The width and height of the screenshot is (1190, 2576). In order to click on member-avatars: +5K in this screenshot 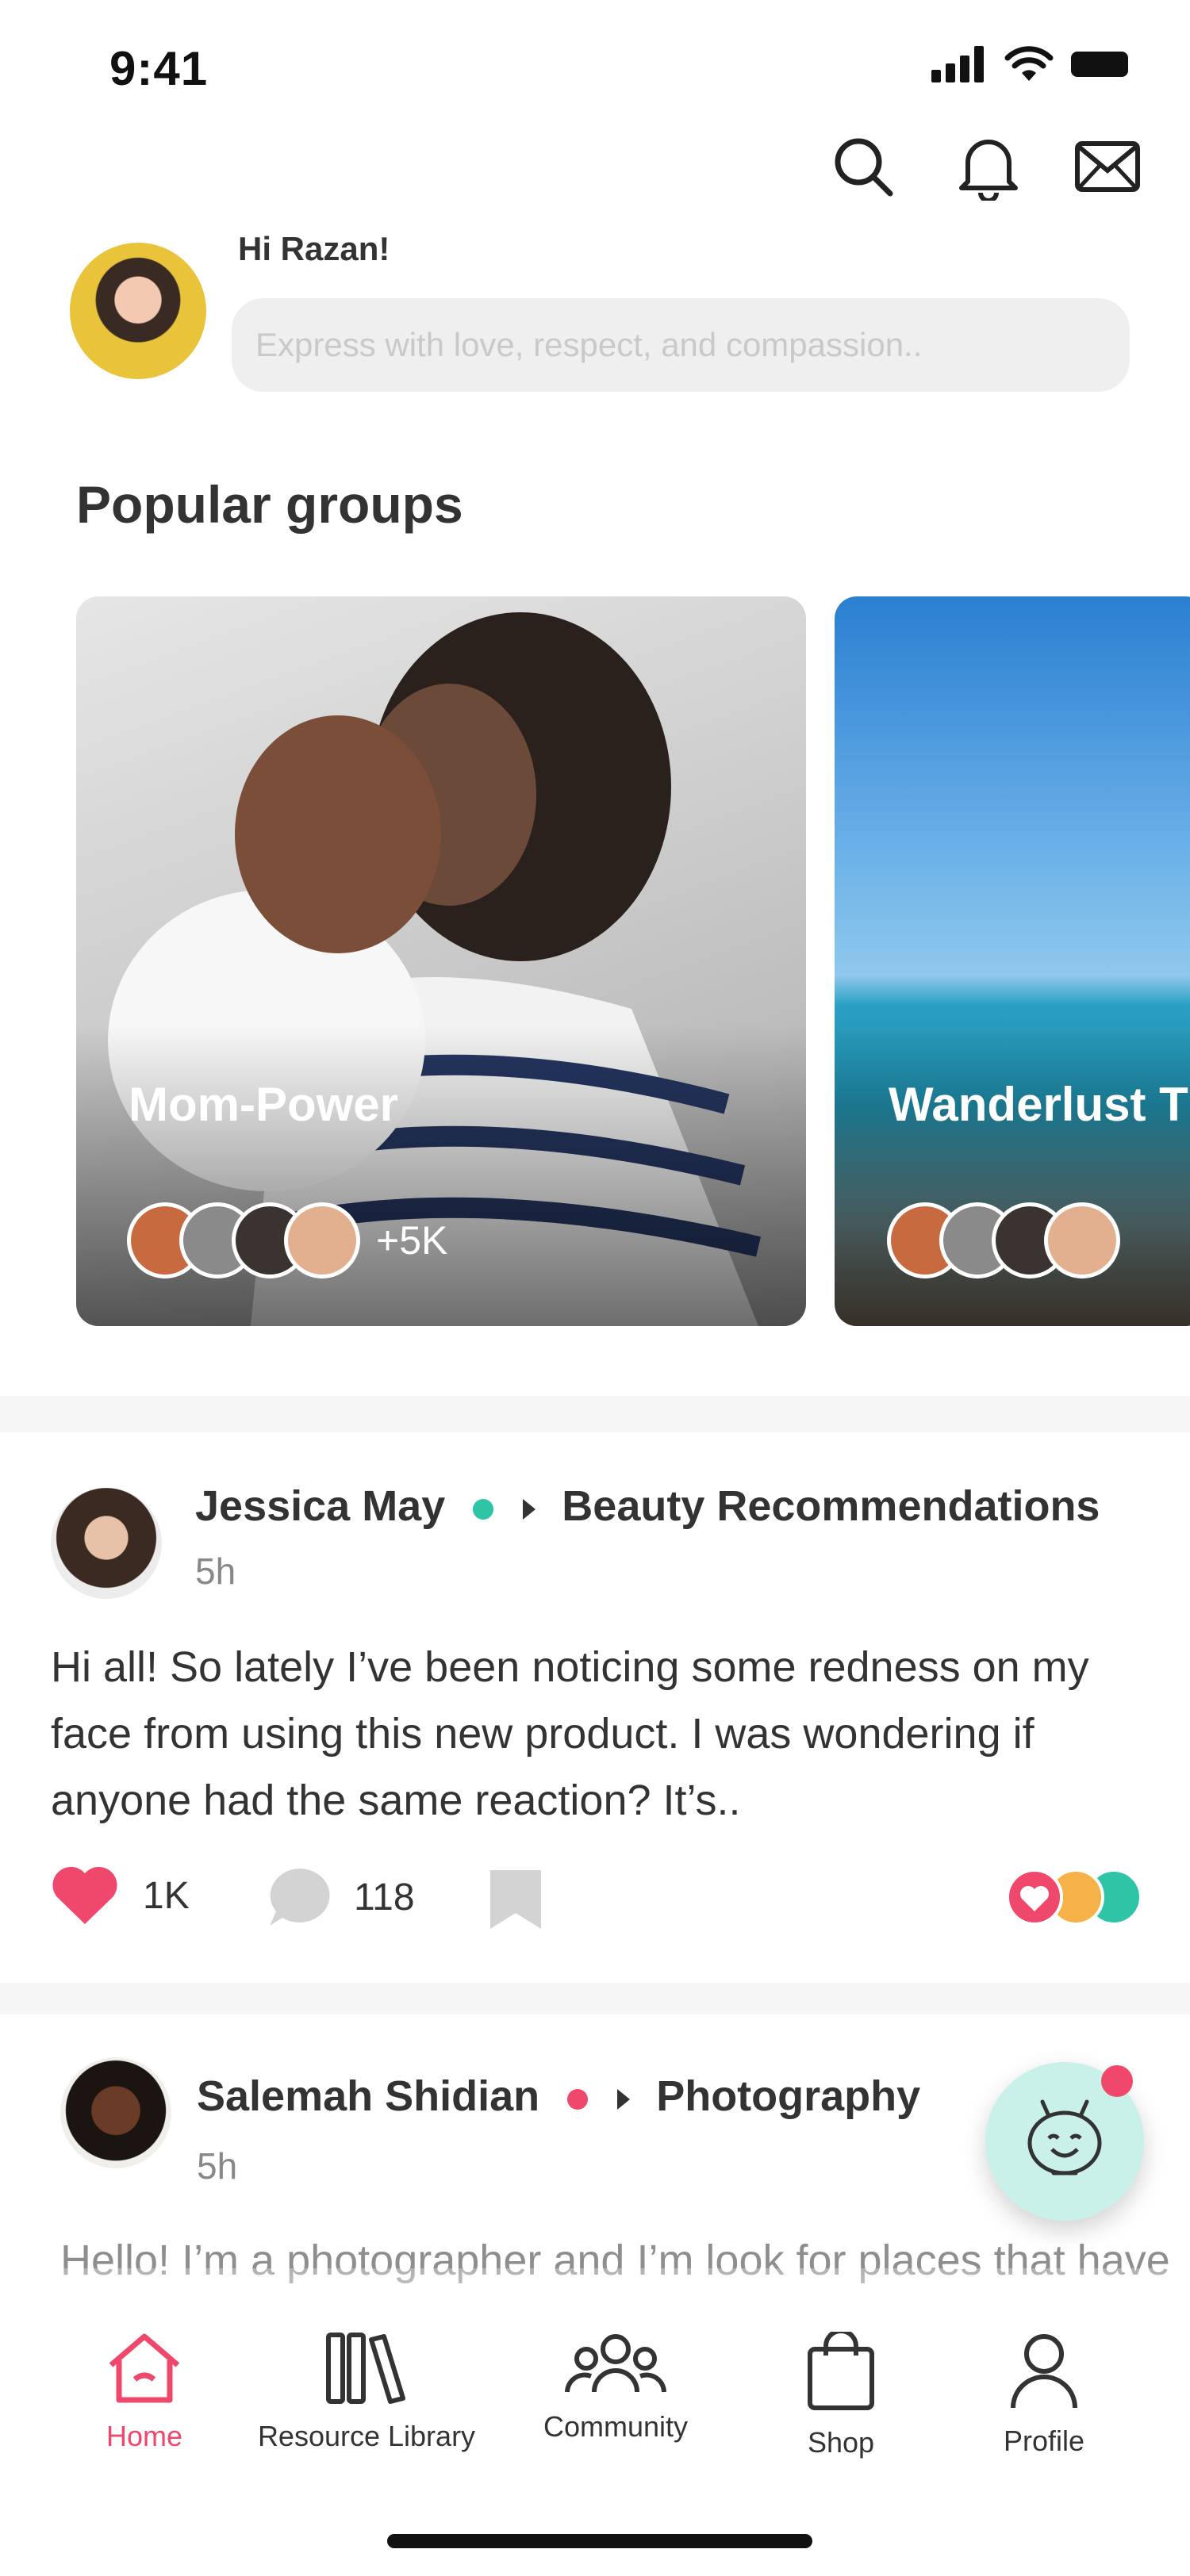, I will do `click(287, 1240)`.